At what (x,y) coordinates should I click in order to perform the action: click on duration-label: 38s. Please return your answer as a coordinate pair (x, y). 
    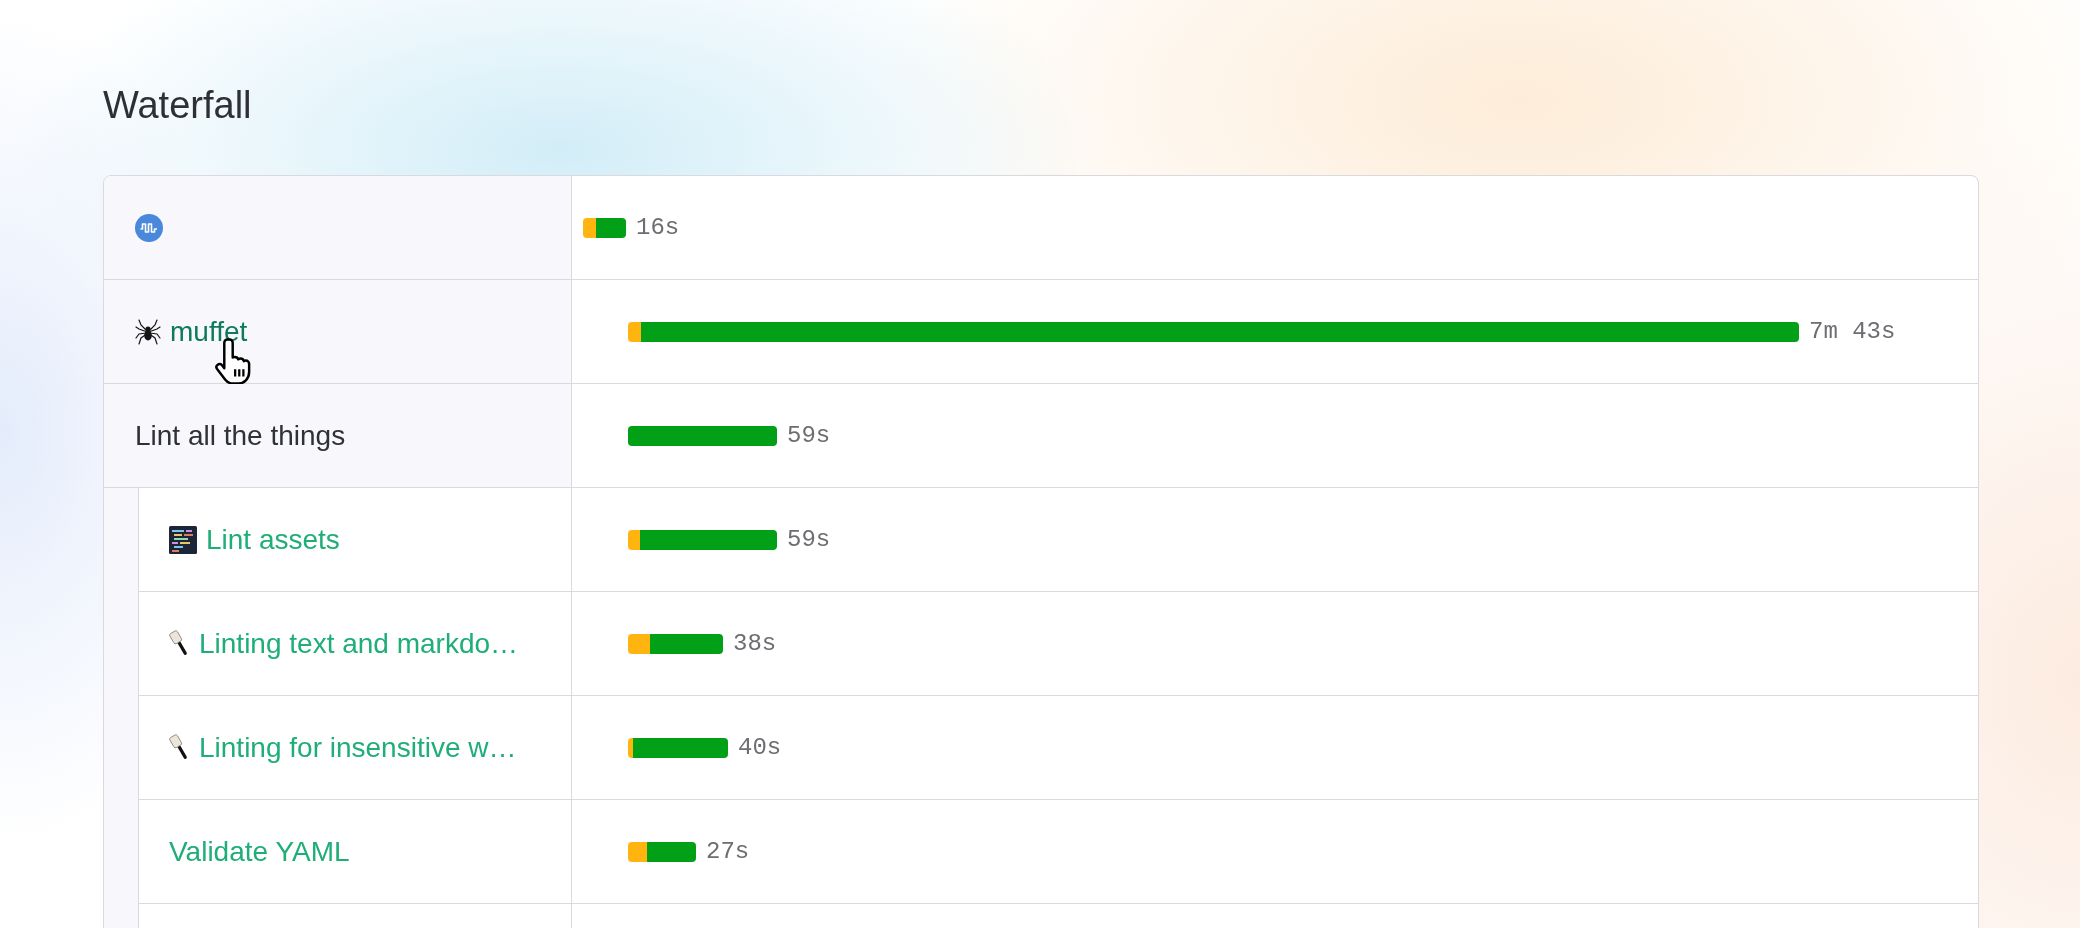
    Looking at the image, I should click on (755, 643).